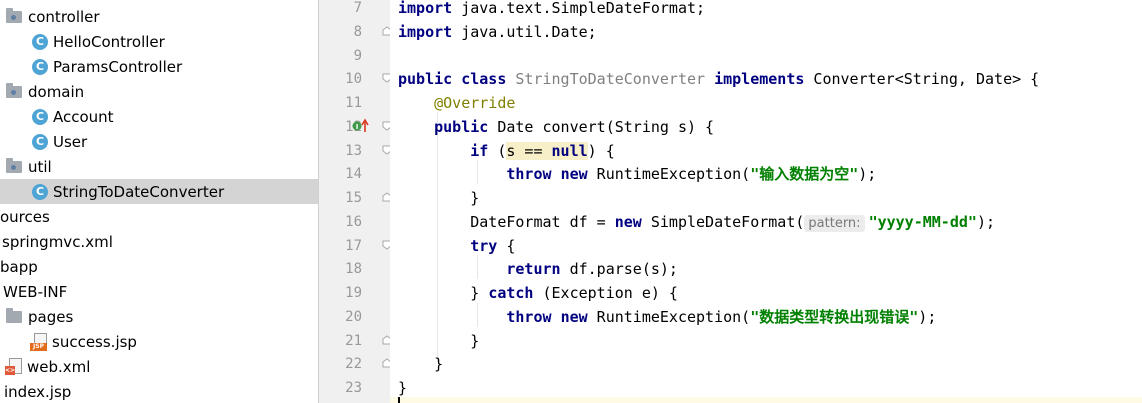  I want to click on code-line: throw new RuntimeException("输入数据为空");, so click(691, 174).